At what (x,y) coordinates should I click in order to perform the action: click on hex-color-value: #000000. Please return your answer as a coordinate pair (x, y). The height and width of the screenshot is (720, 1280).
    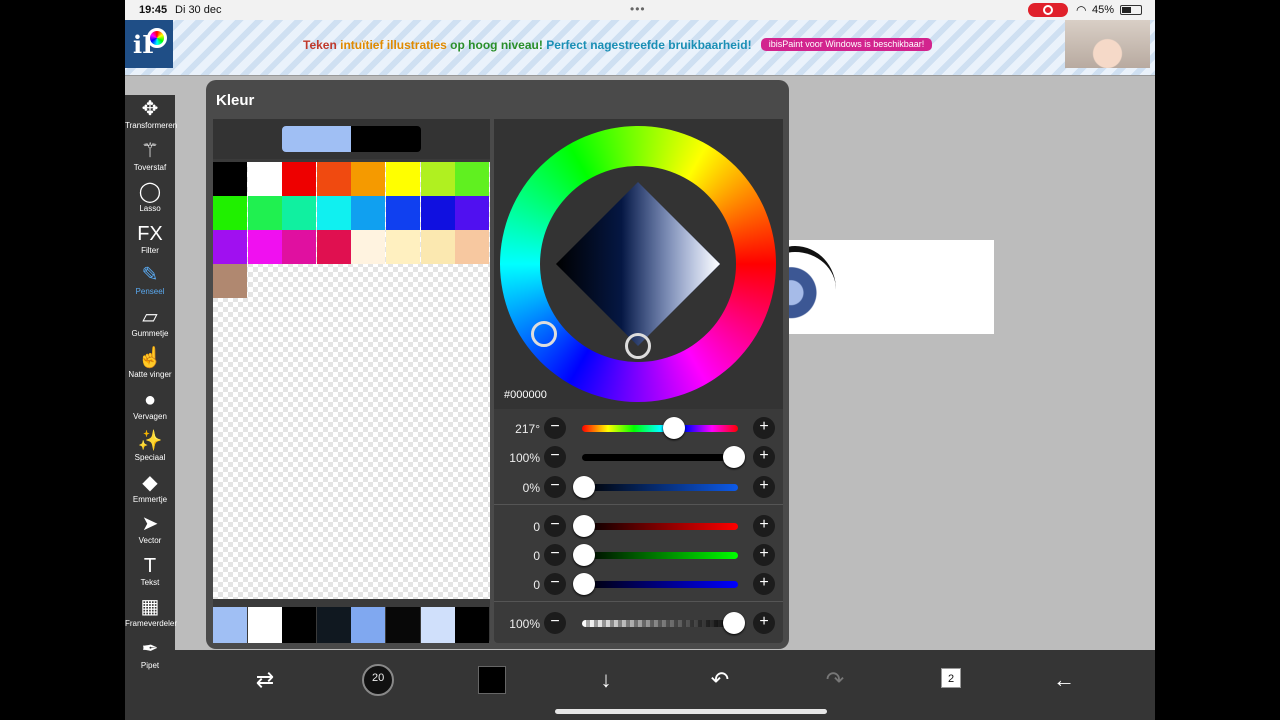
    Looking at the image, I should click on (525, 395).